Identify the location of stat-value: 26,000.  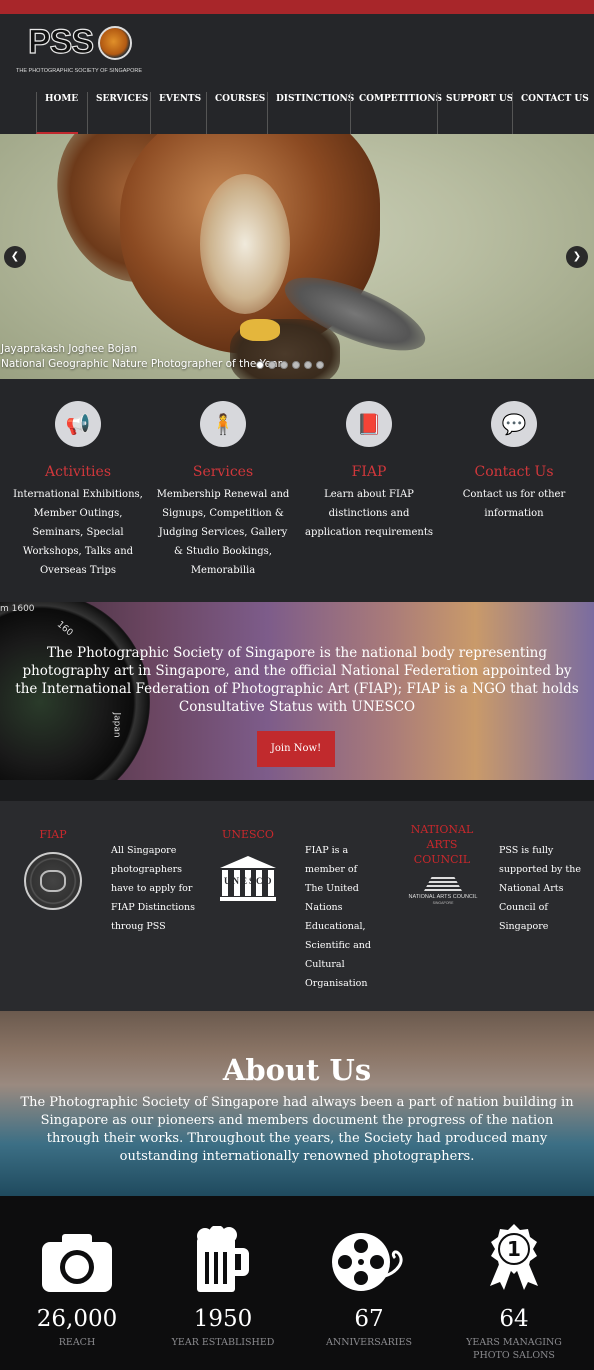
(77, 1319).